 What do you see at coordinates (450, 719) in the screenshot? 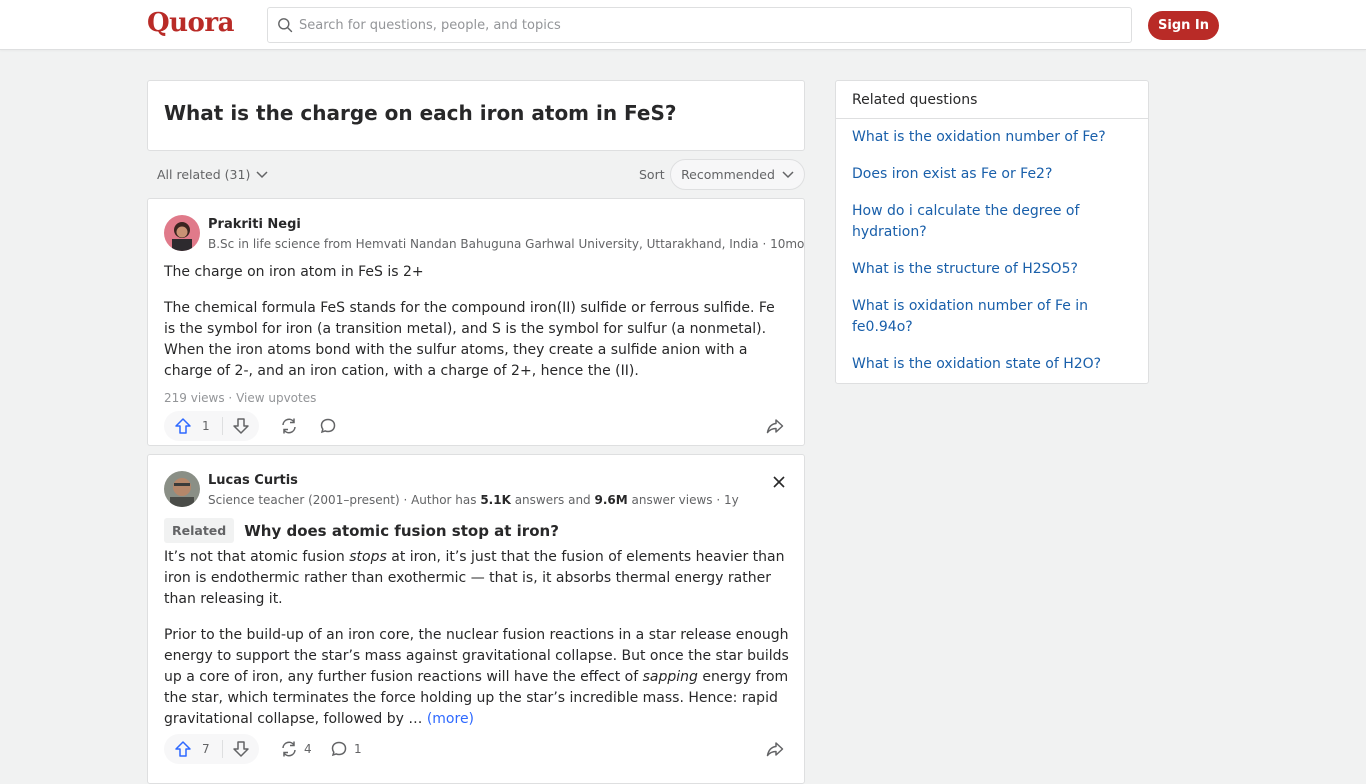
I see `more-link: (more)` at bounding box center [450, 719].